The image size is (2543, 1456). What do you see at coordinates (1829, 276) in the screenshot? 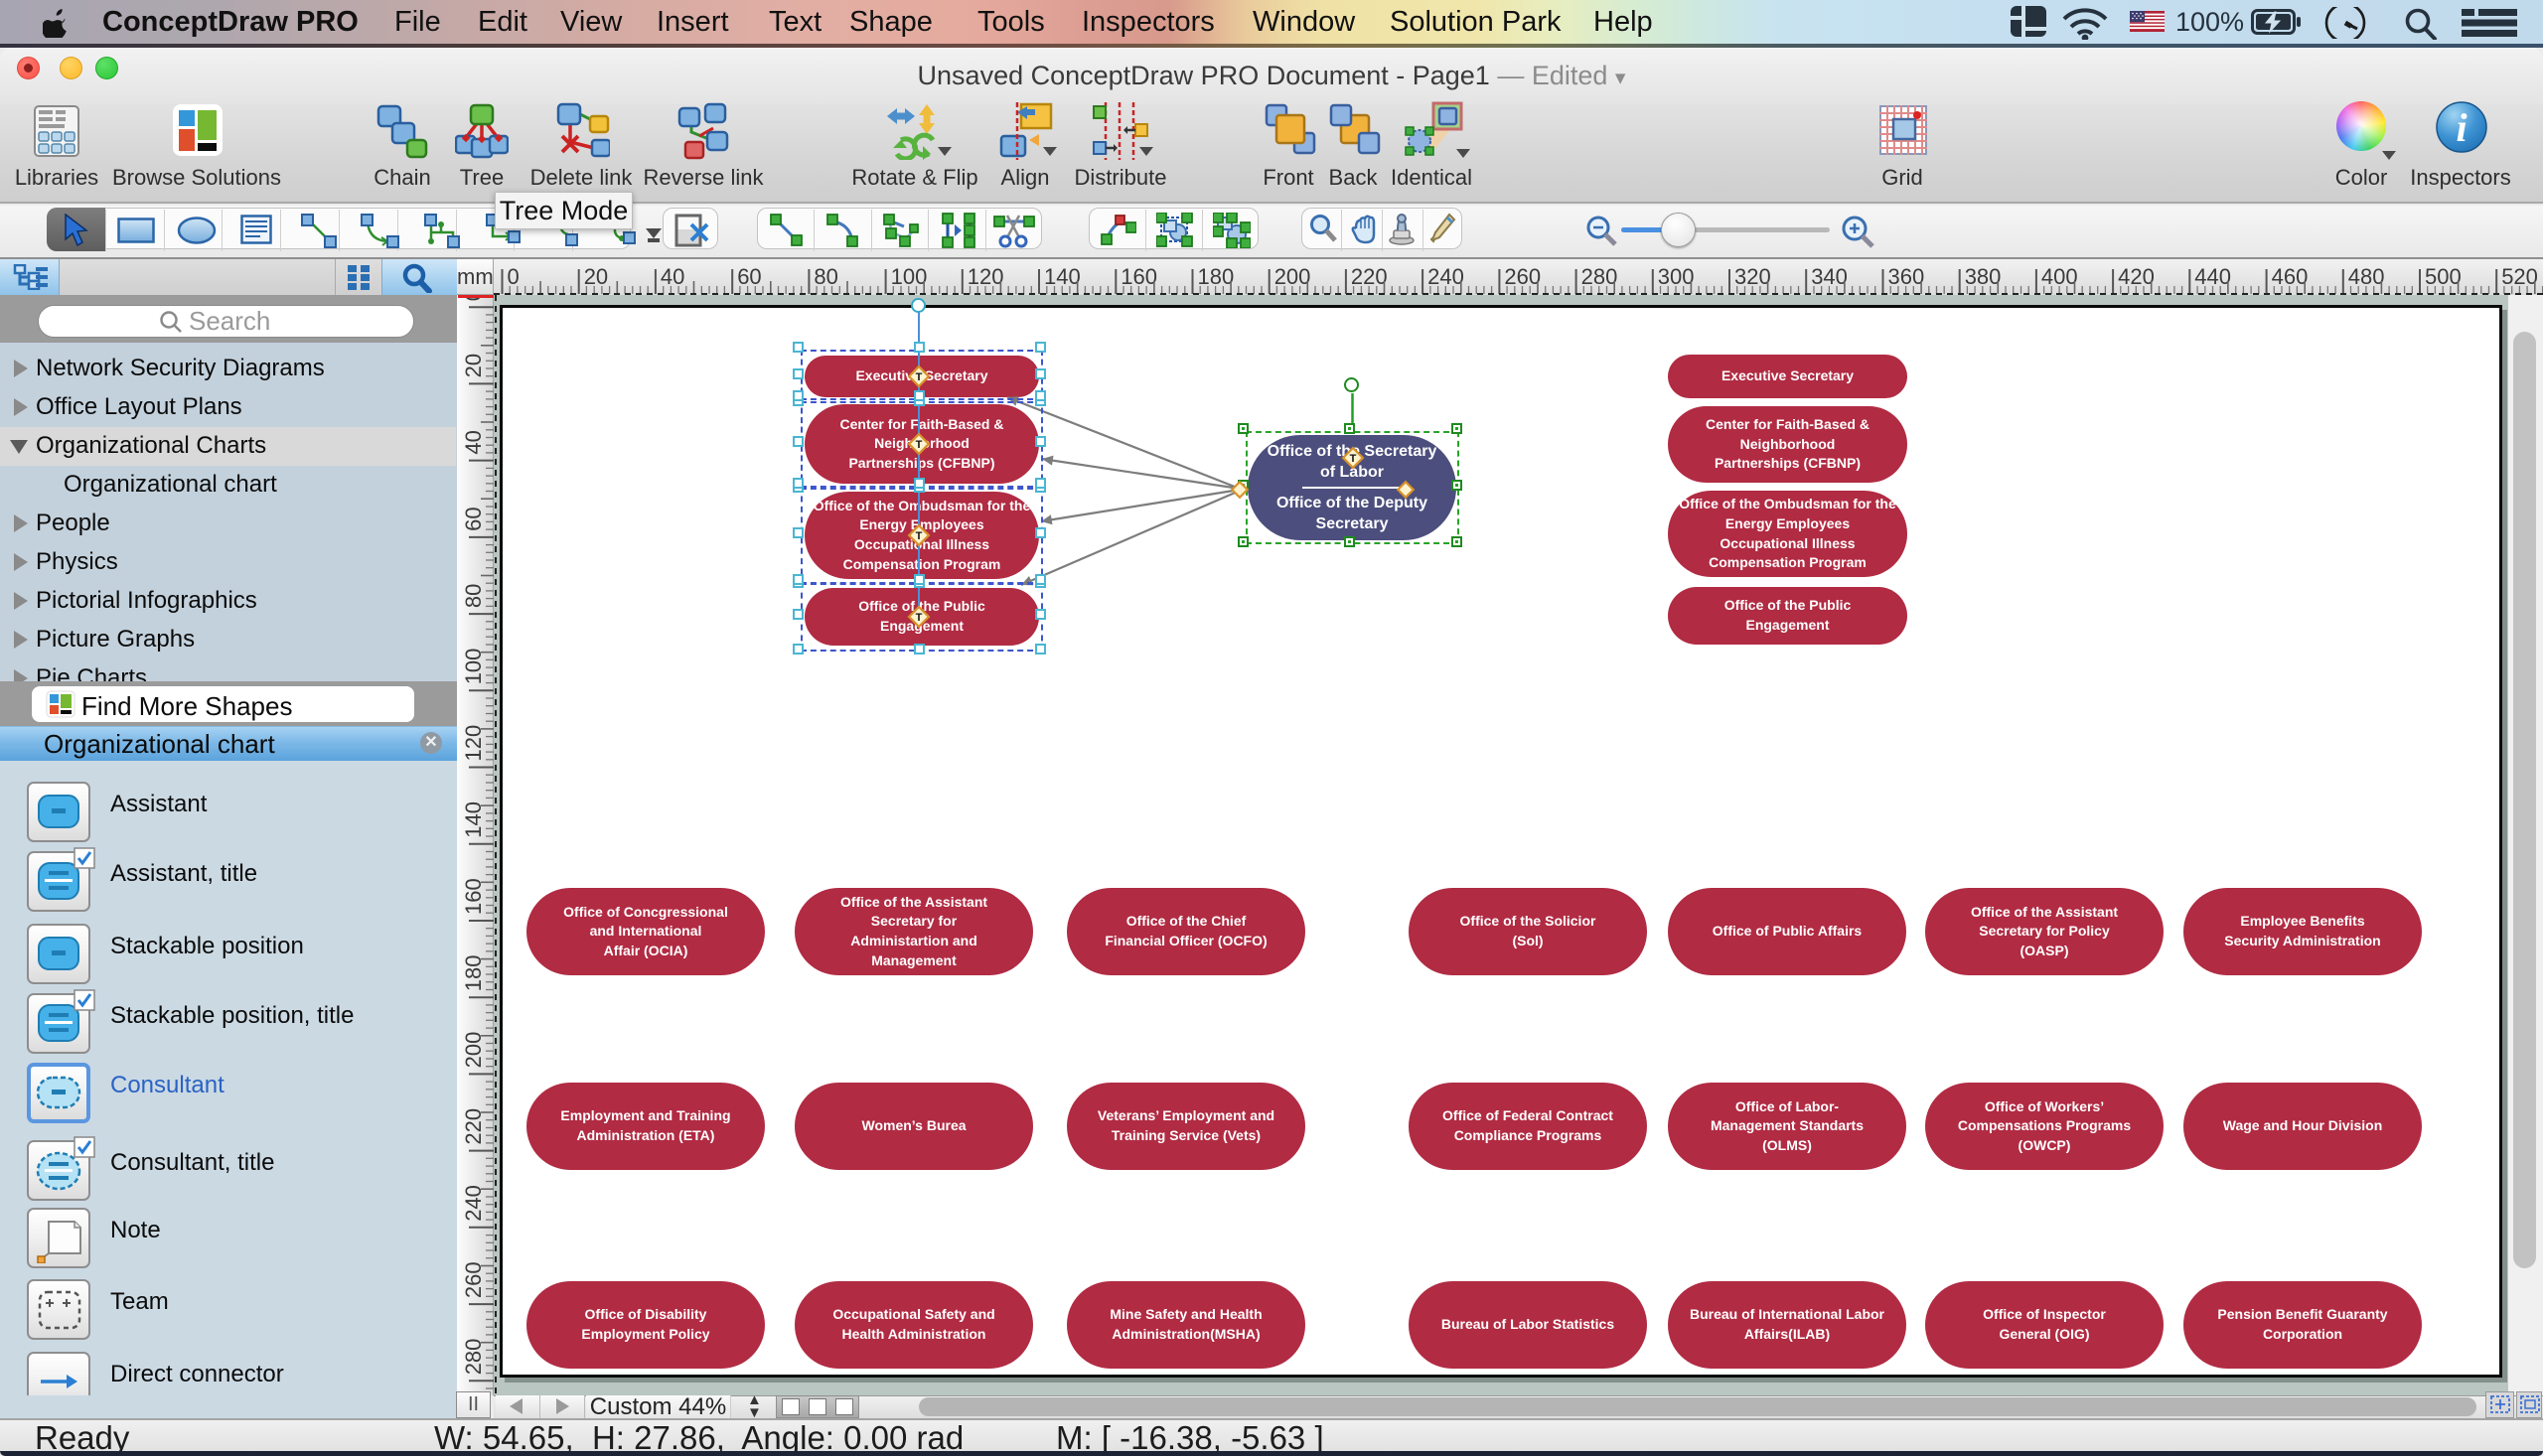
I see `svg-text: 340` at bounding box center [1829, 276].